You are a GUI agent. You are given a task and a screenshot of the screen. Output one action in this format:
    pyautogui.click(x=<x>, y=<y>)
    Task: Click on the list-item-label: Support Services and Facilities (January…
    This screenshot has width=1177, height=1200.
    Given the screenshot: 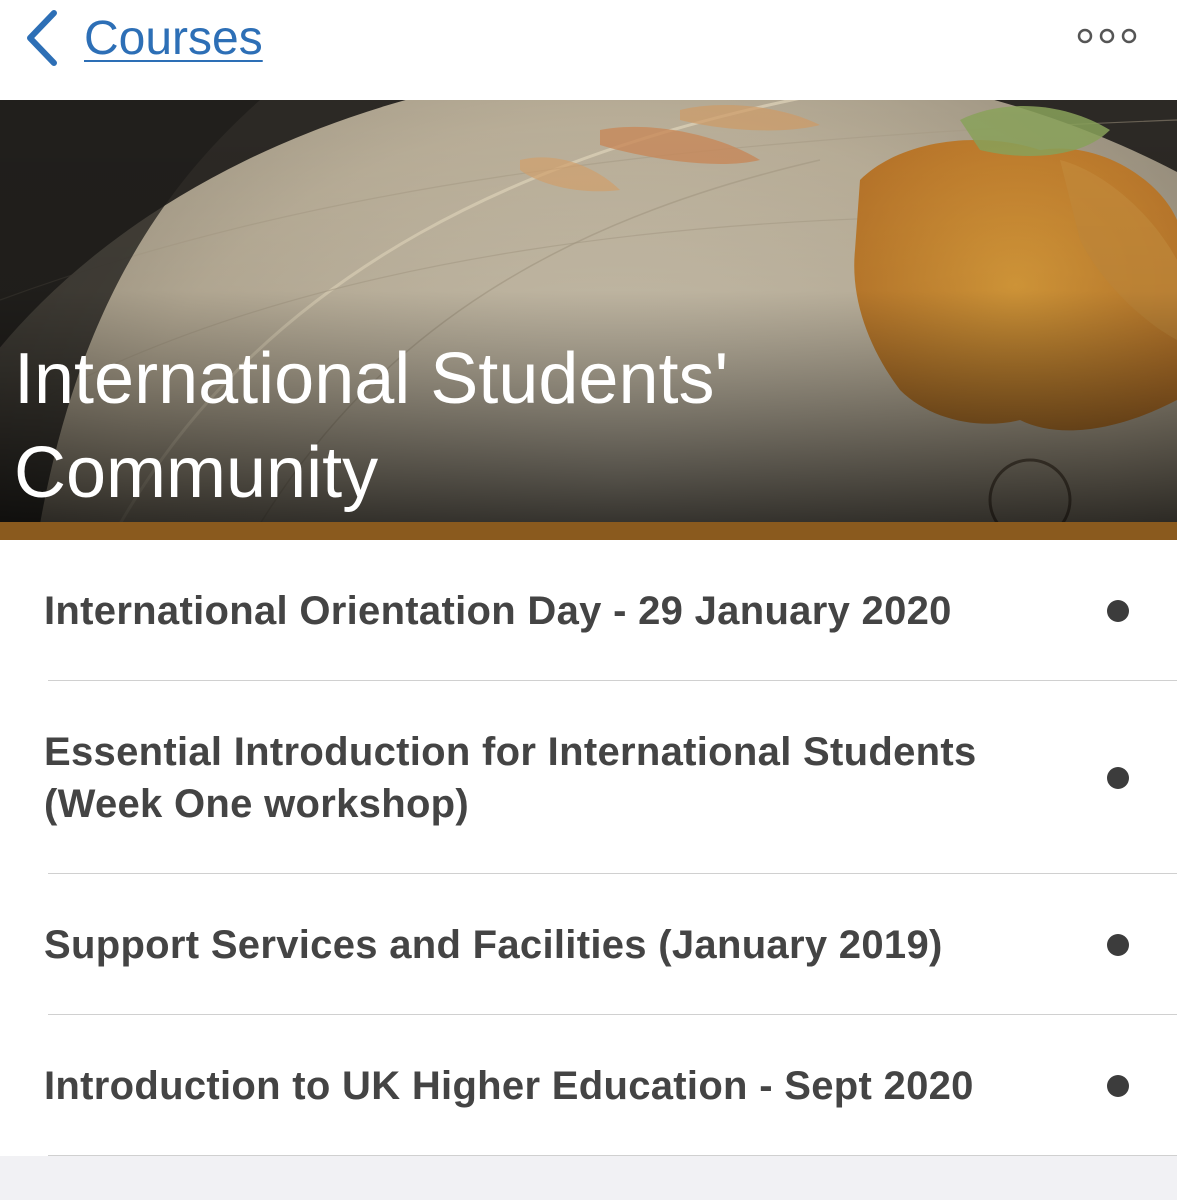 What is the action you would take?
    pyautogui.click(x=493, y=944)
    